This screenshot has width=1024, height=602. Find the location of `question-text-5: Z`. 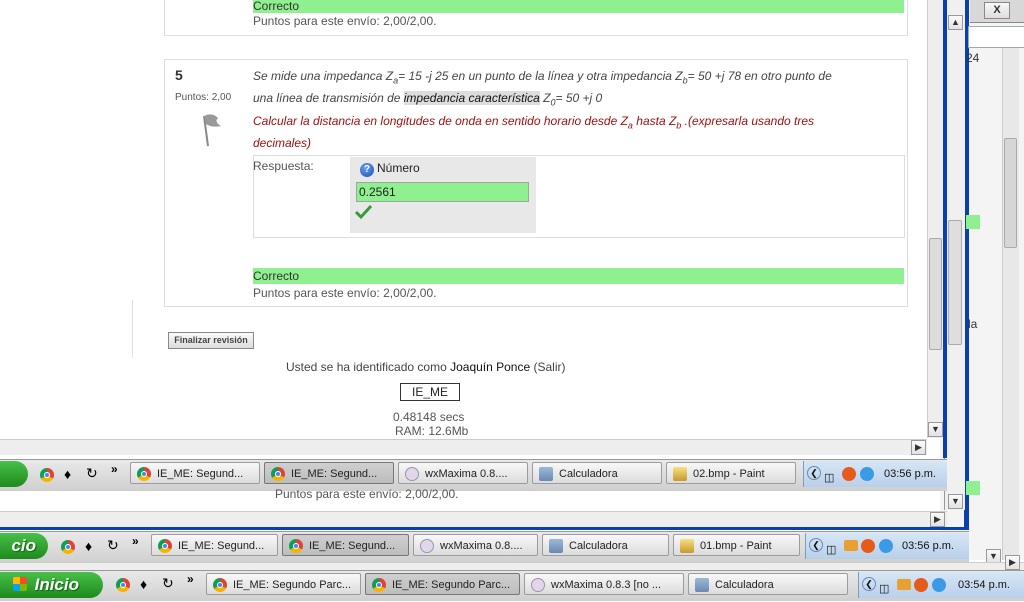

question-text-5: Z is located at coordinates (545, 98).